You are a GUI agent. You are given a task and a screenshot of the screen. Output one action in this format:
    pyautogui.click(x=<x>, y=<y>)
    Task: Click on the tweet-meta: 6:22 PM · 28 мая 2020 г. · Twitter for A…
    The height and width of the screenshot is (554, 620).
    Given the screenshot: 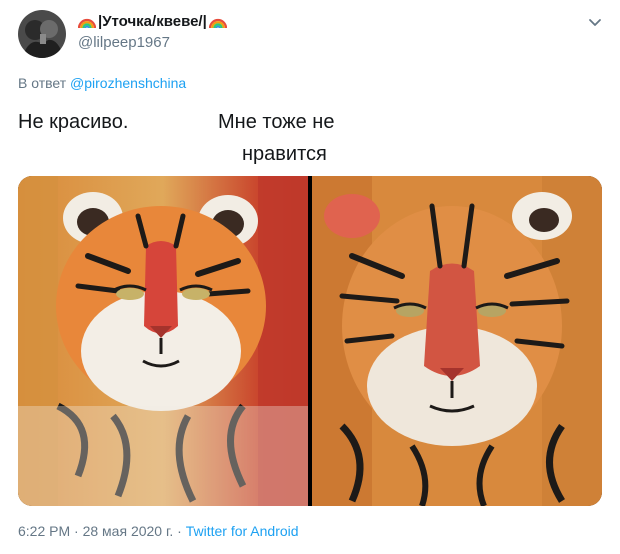 What is the action you would take?
    pyautogui.click(x=158, y=531)
    